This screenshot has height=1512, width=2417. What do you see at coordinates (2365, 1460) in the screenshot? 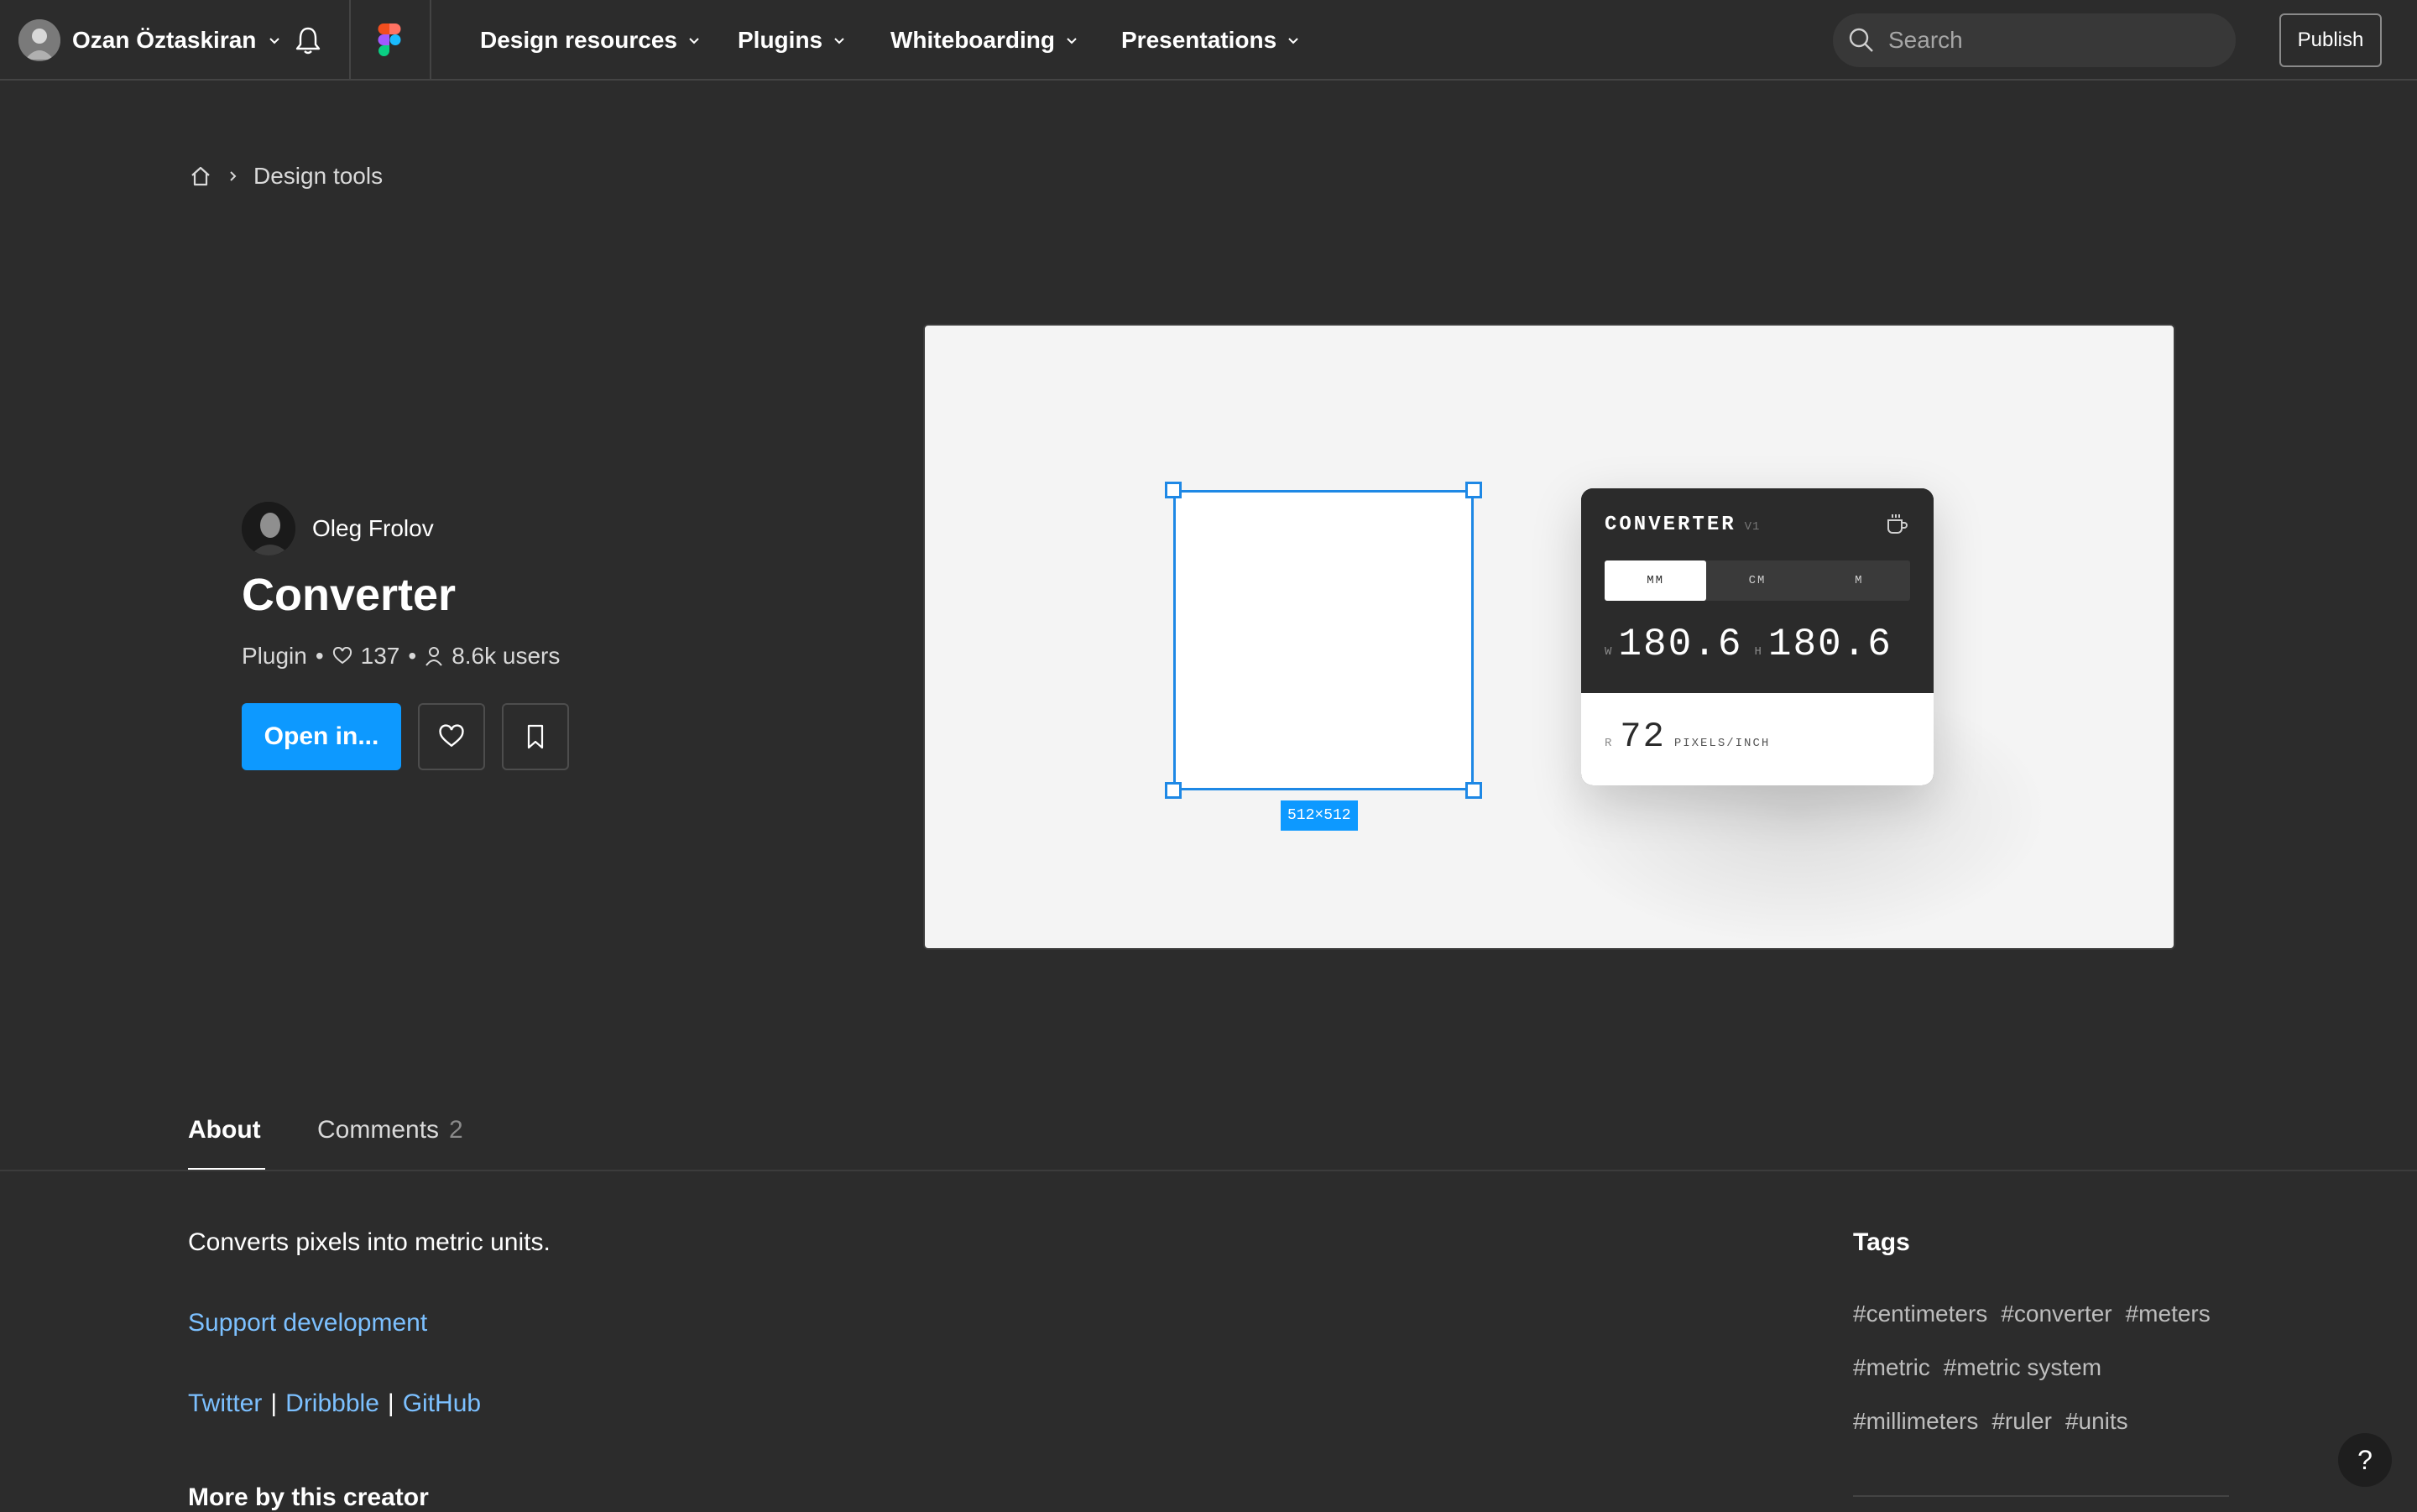
I see `help-button: ?` at bounding box center [2365, 1460].